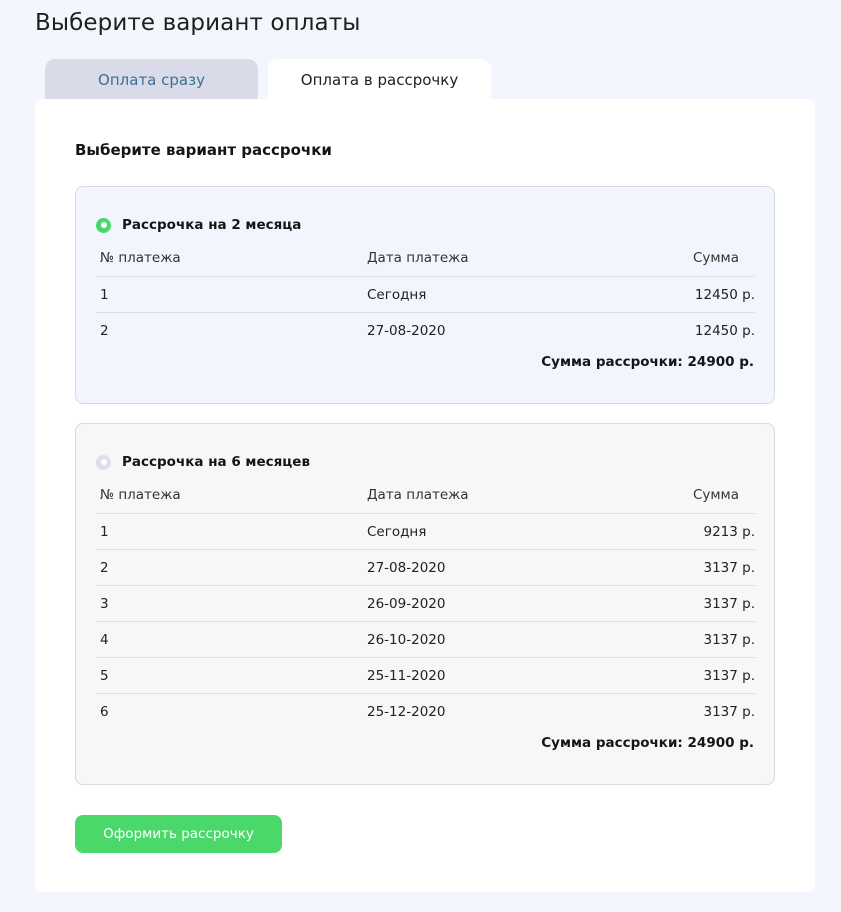 The width and height of the screenshot is (841, 912). What do you see at coordinates (379, 79) in the screenshot?
I see `tab-installment: Оплата в рассрочку` at bounding box center [379, 79].